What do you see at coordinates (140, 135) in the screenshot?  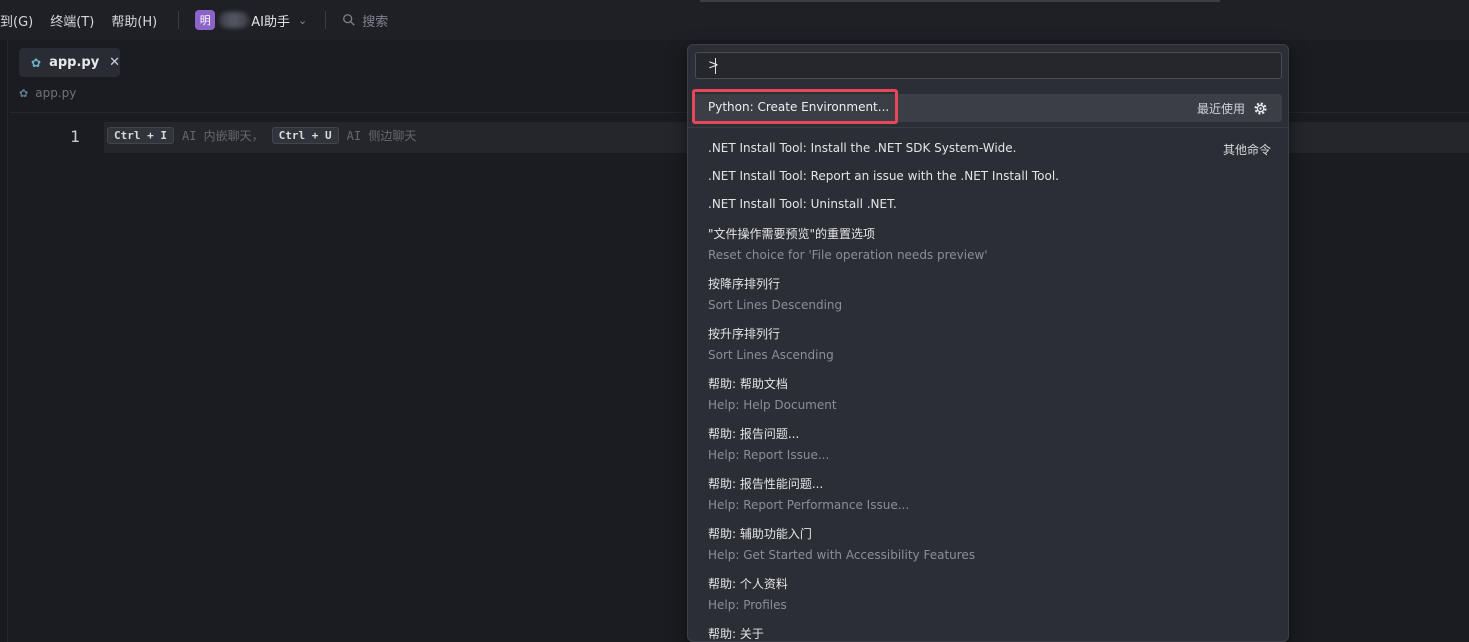 I see `shortcut-key: Ctrl + I` at bounding box center [140, 135].